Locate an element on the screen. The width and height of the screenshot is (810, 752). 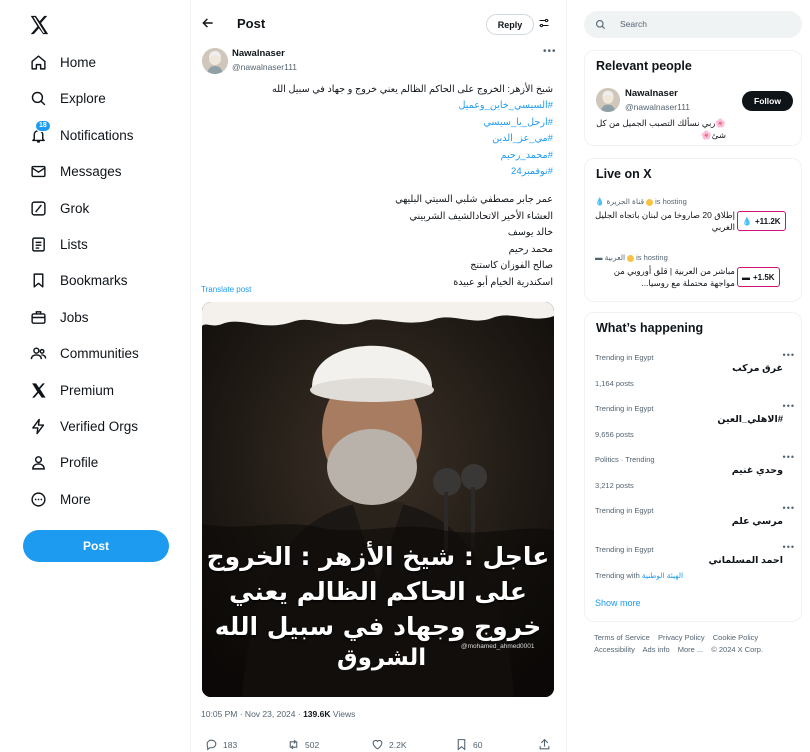
author-name: Nawalnaser is located at coordinates (258, 53).